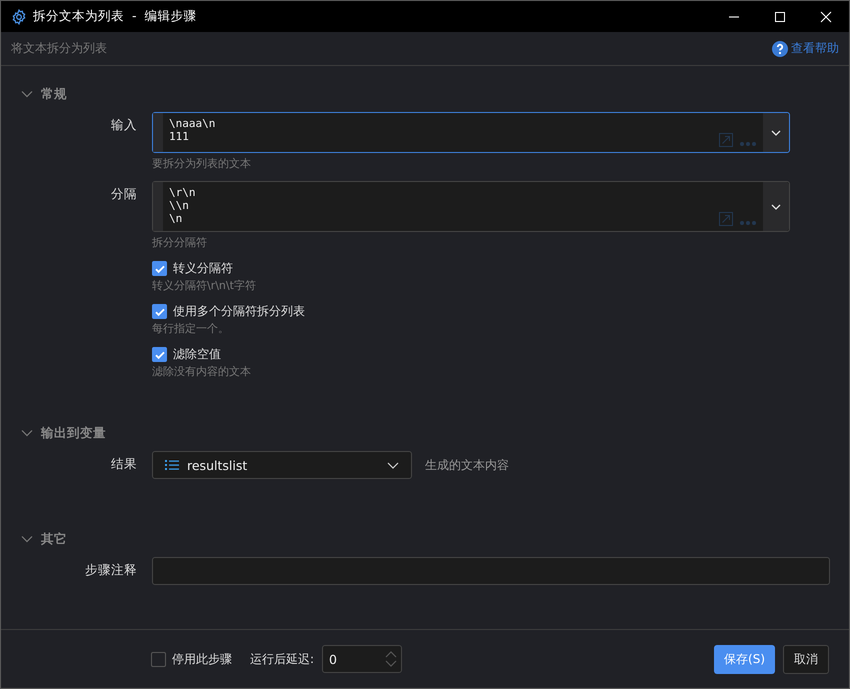 Image resolution: width=850 pixels, height=689 pixels. What do you see at coordinates (282, 465) in the screenshot?
I see `variable-select: resultslist` at bounding box center [282, 465].